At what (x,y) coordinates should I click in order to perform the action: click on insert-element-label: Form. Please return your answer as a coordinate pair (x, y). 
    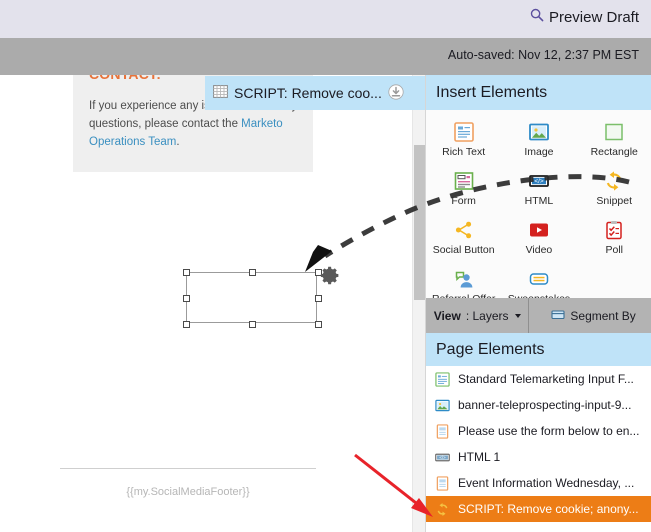
    Looking at the image, I should click on (463, 201).